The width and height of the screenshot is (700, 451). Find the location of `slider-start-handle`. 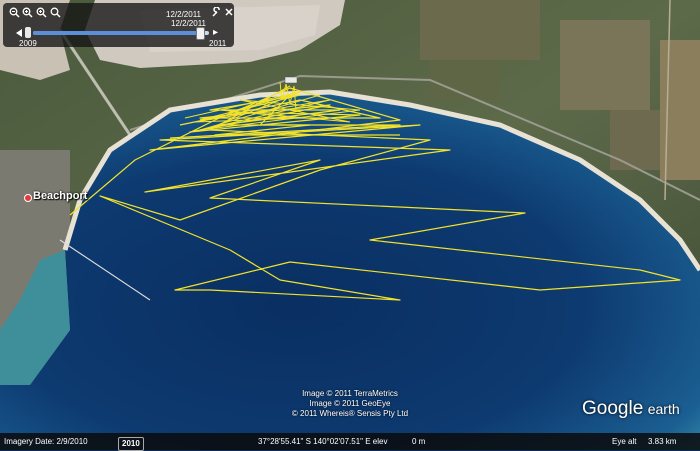

slider-start-handle is located at coordinates (28, 32).